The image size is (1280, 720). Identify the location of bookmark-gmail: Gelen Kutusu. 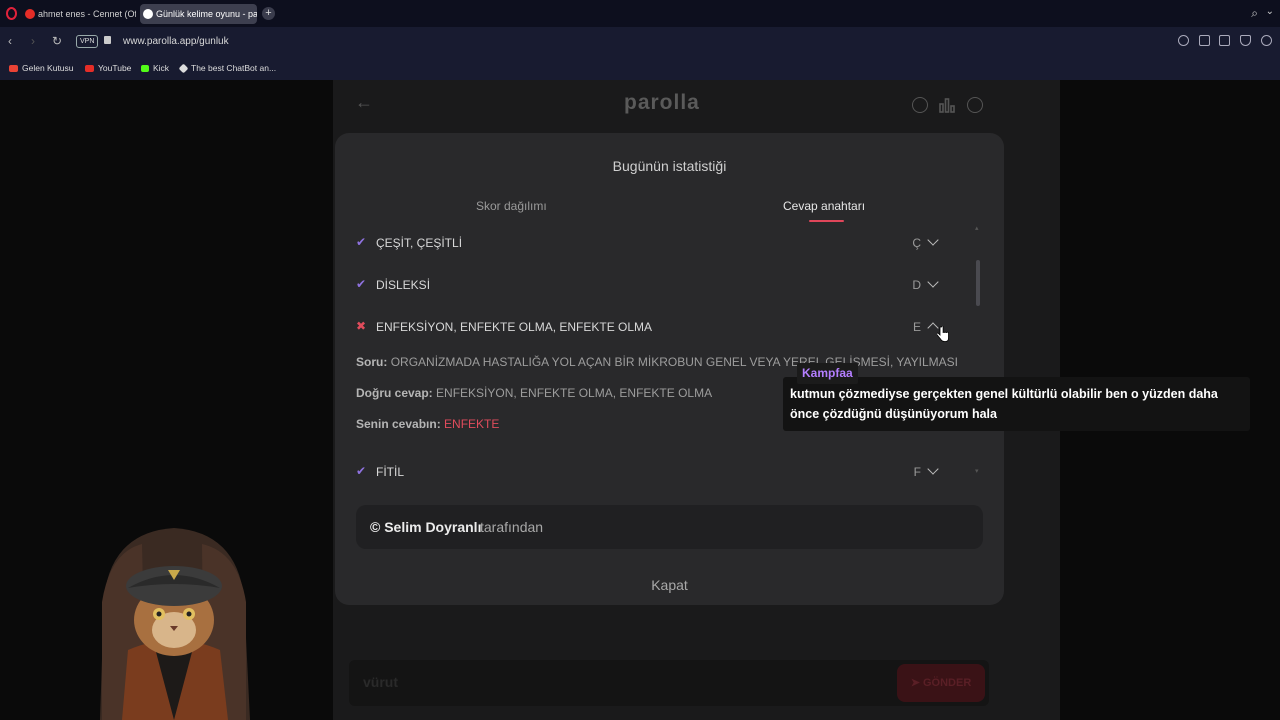
(41, 68).